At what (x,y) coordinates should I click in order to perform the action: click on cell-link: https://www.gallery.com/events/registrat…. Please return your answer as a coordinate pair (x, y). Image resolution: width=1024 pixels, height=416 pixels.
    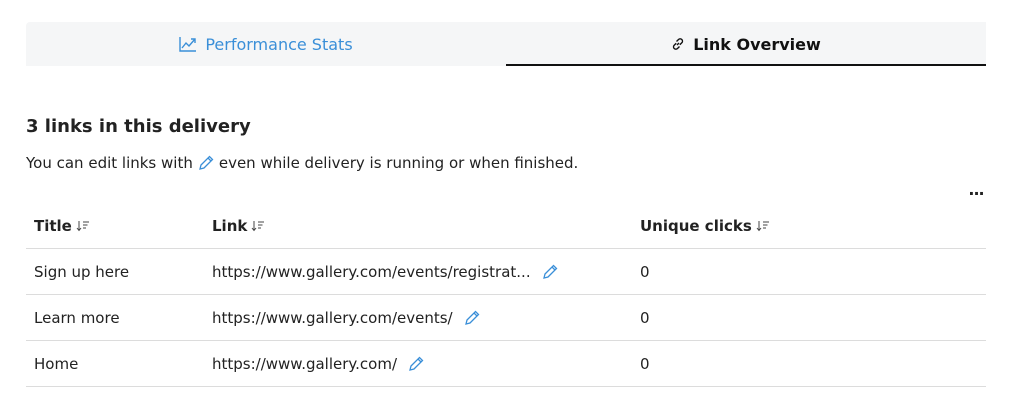
    Looking at the image, I should click on (418, 272).